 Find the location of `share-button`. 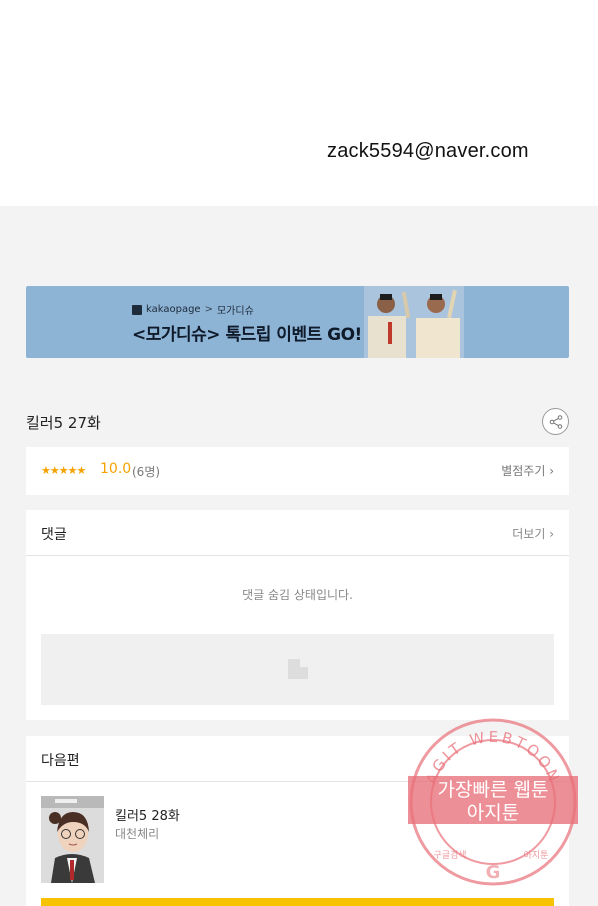

share-button is located at coordinates (555, 421).